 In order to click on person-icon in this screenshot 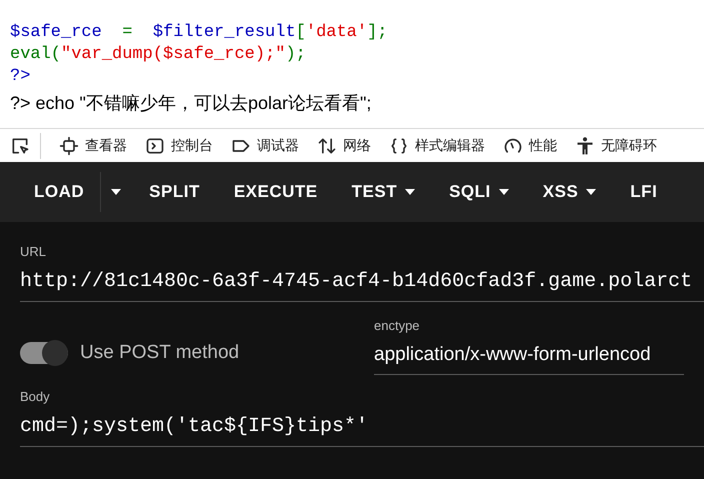, I will do `click(585, 146)`.